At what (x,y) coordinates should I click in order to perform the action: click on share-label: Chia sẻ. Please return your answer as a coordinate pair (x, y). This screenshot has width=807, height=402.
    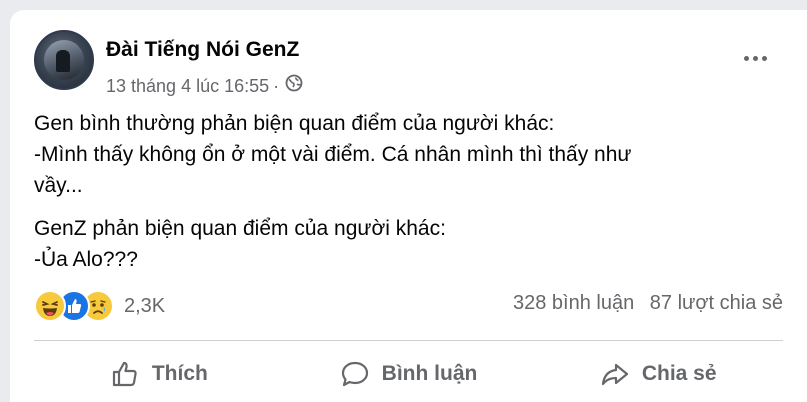
    Looking at the image, I should click on (679, 373).